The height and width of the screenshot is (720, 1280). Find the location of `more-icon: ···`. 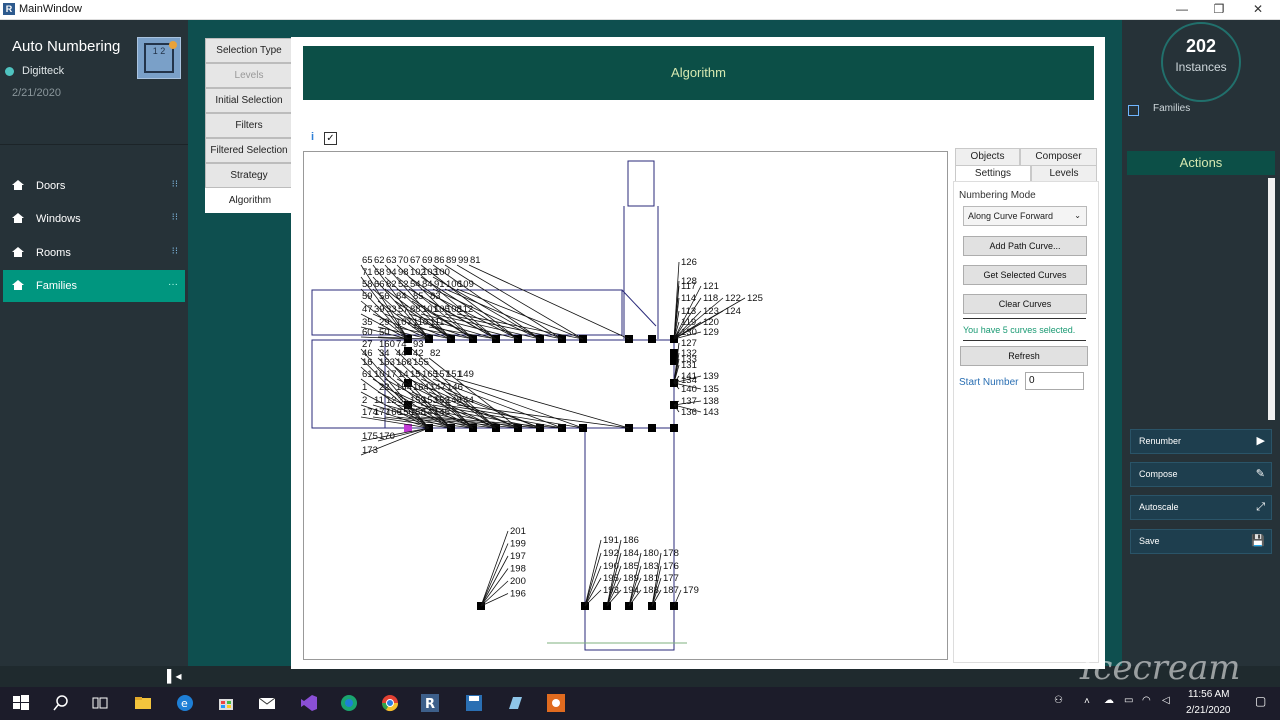

more-icon: ··· is located at coordinates (173, 284).